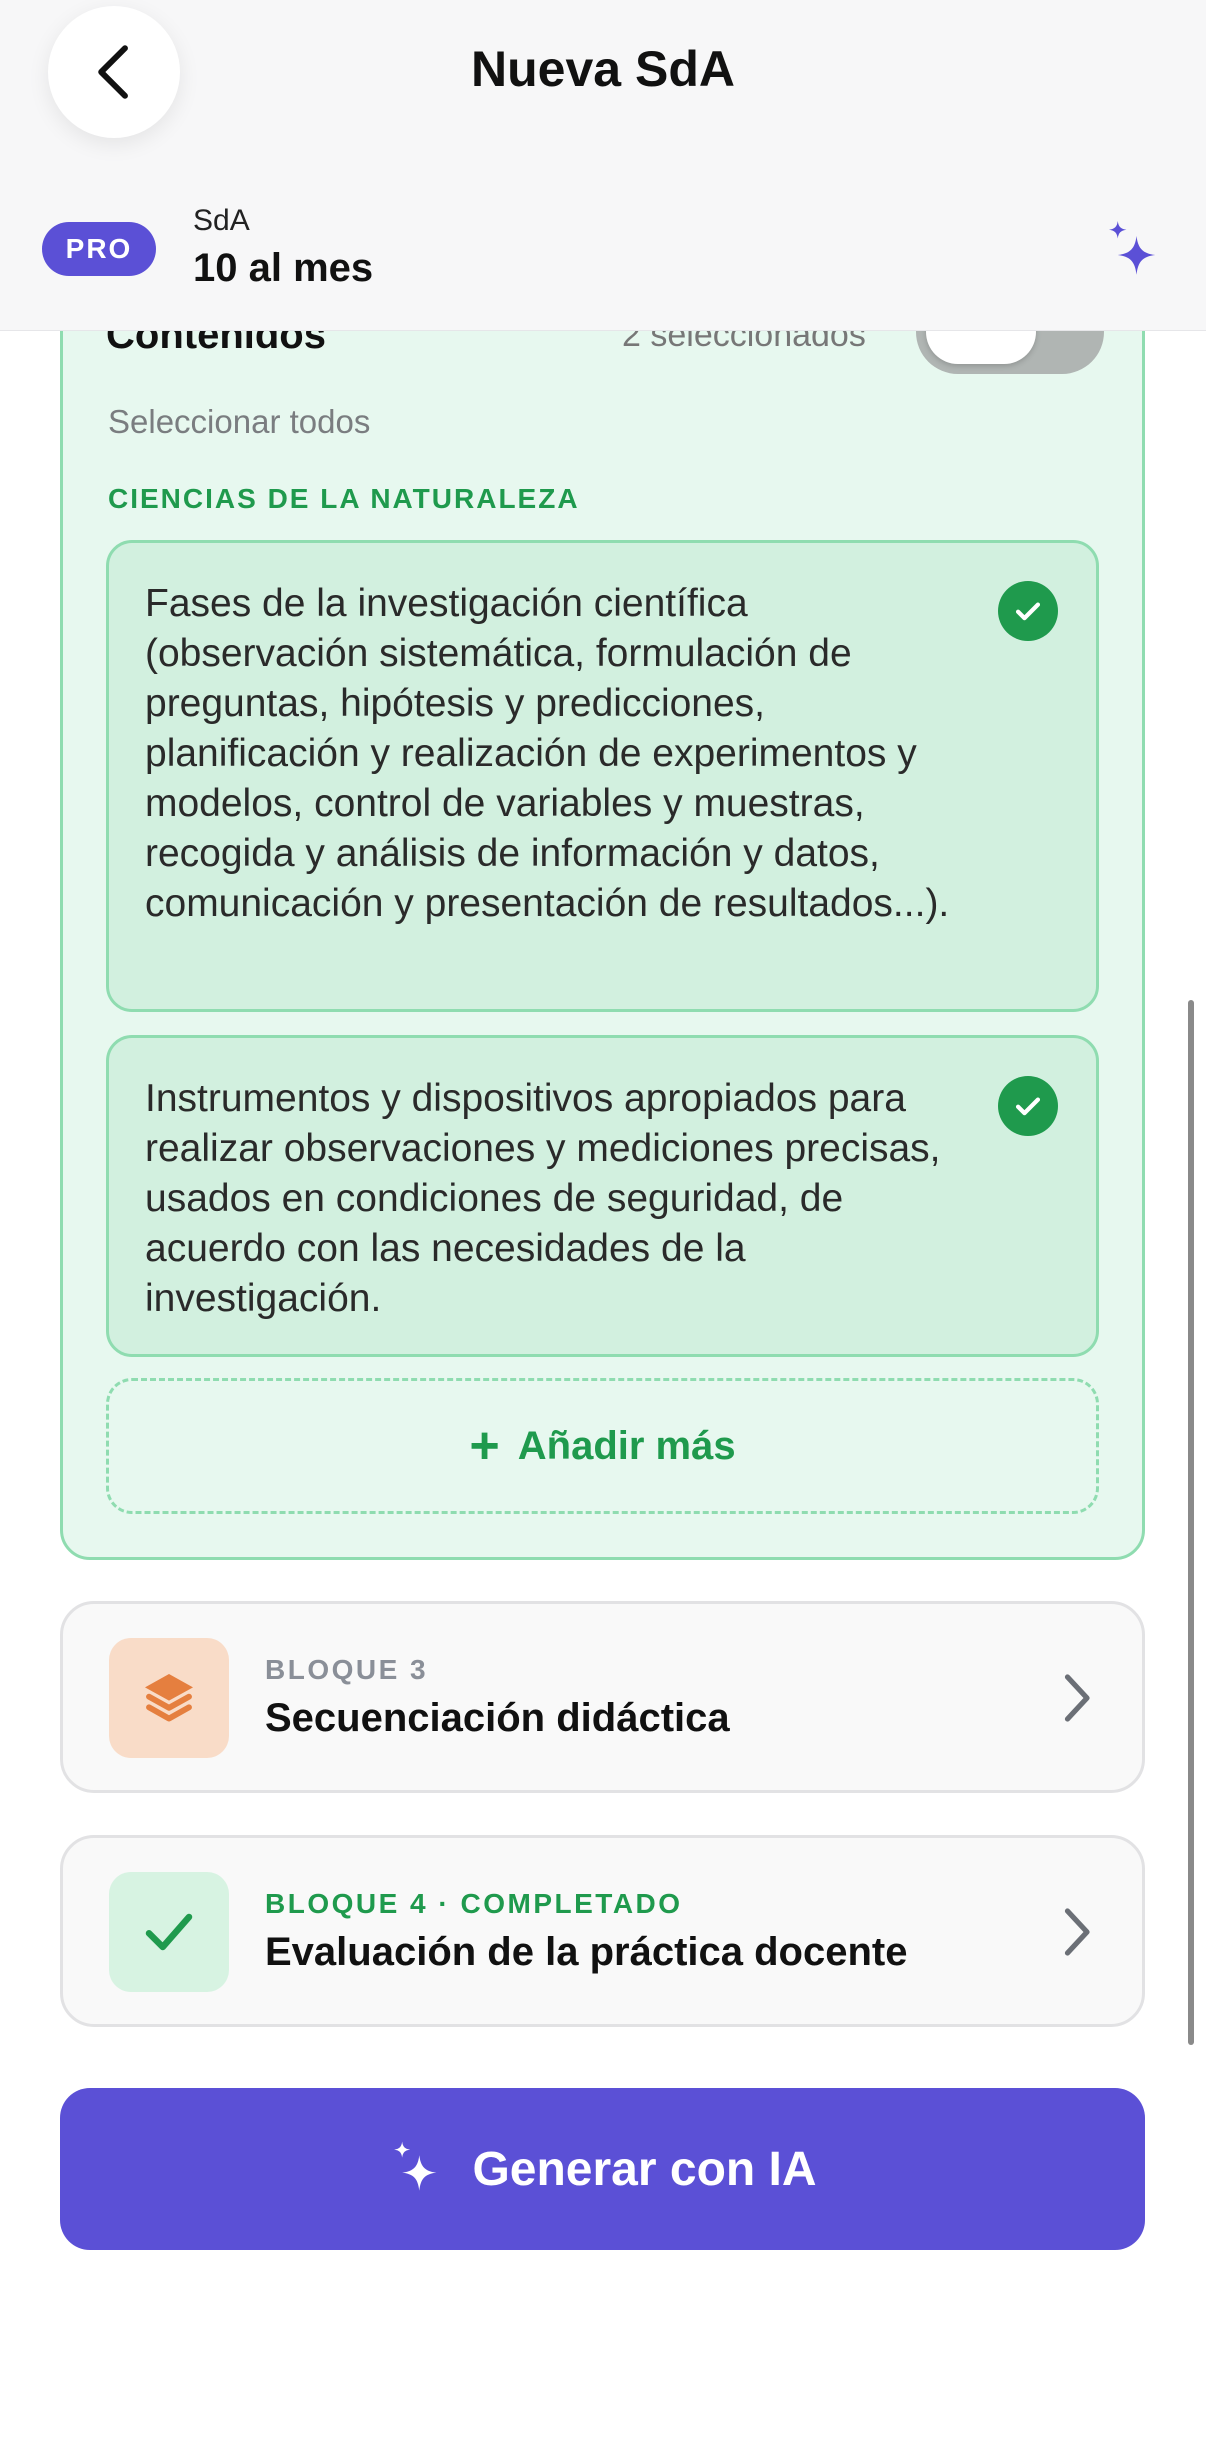  What do you see at coordinates (169, 1932) in the screenshot?
I see `check-icon` at bounding box center [169, 1932].